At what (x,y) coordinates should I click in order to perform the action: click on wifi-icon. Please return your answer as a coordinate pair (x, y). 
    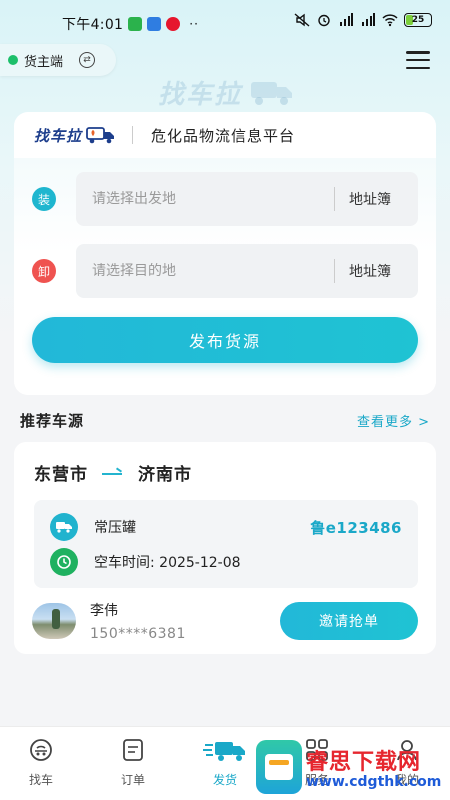
    Looking at the image, I should click on (390, 20).